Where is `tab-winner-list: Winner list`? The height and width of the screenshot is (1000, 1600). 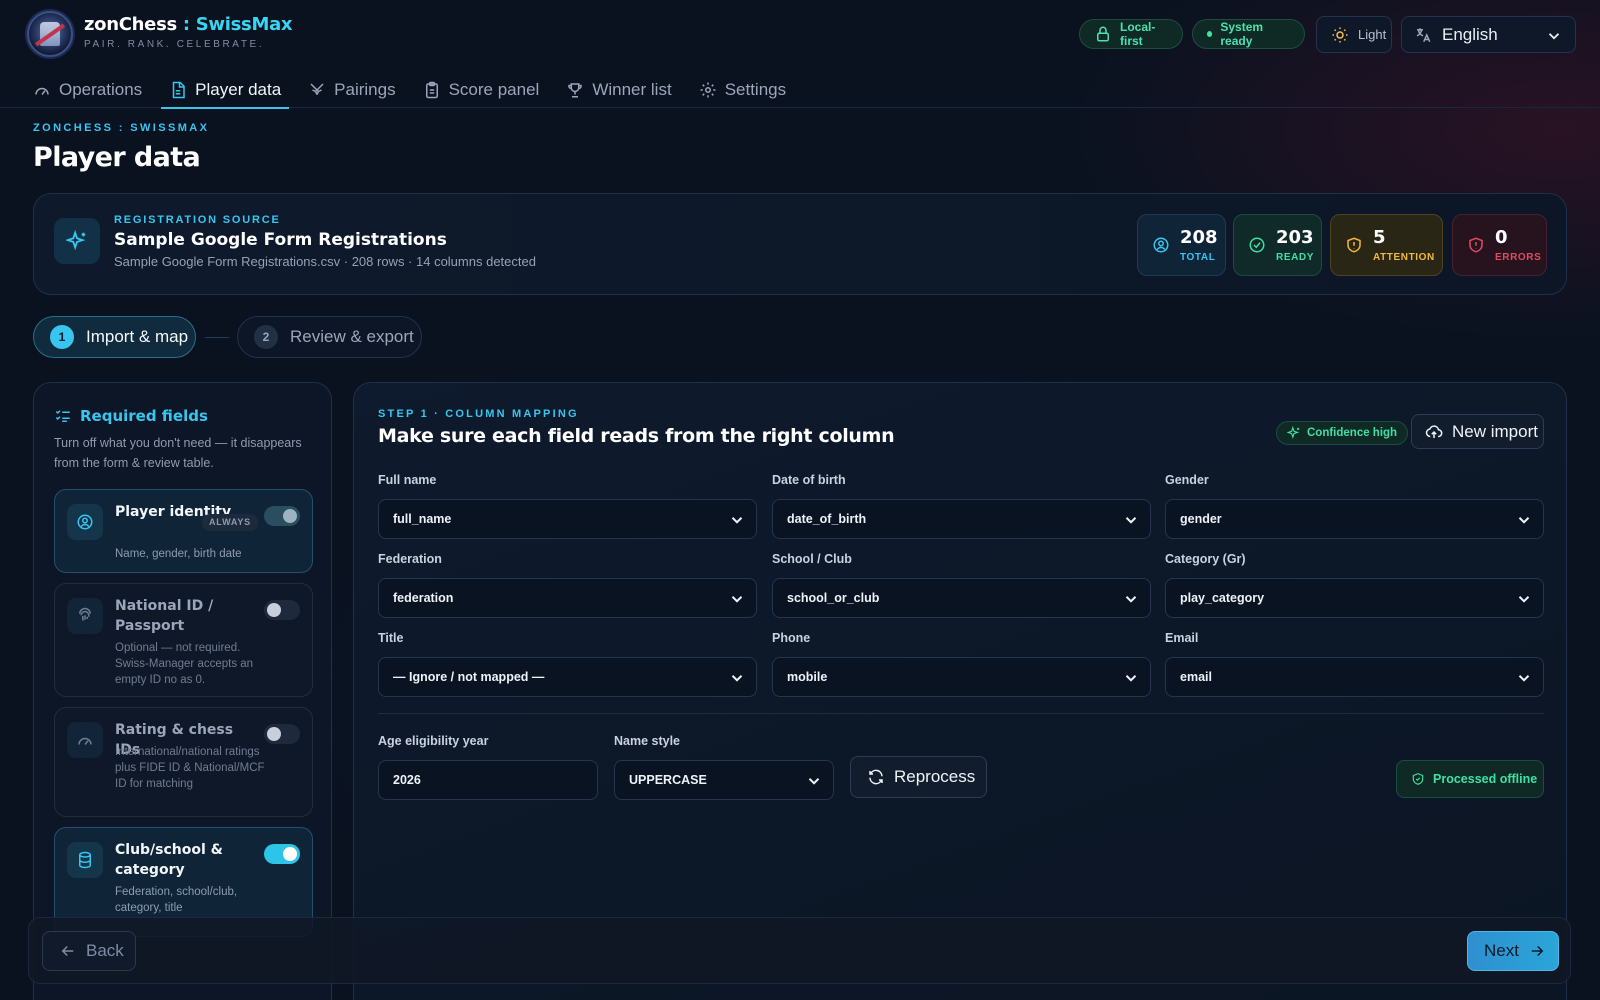
tab-winner-list: Winner list is located at coordinates (619, 90).